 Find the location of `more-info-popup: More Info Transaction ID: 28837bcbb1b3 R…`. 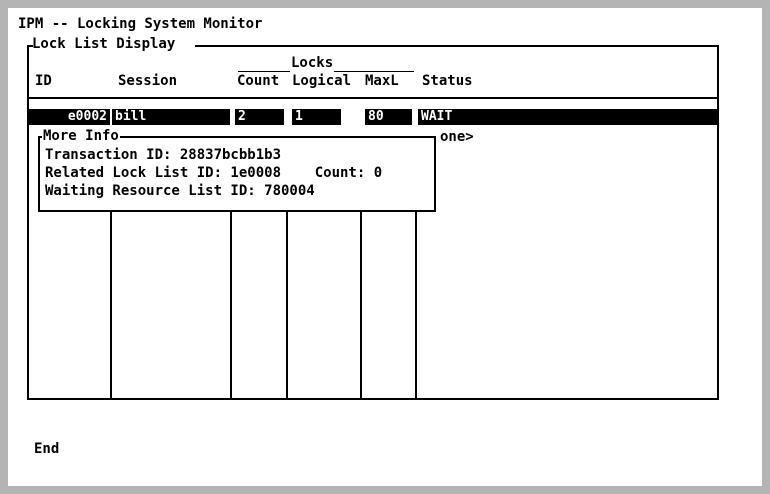

more-info-popup: More Info Transaction ID: 28837bcbb1b3 R… is located at coordinates (237, 170).